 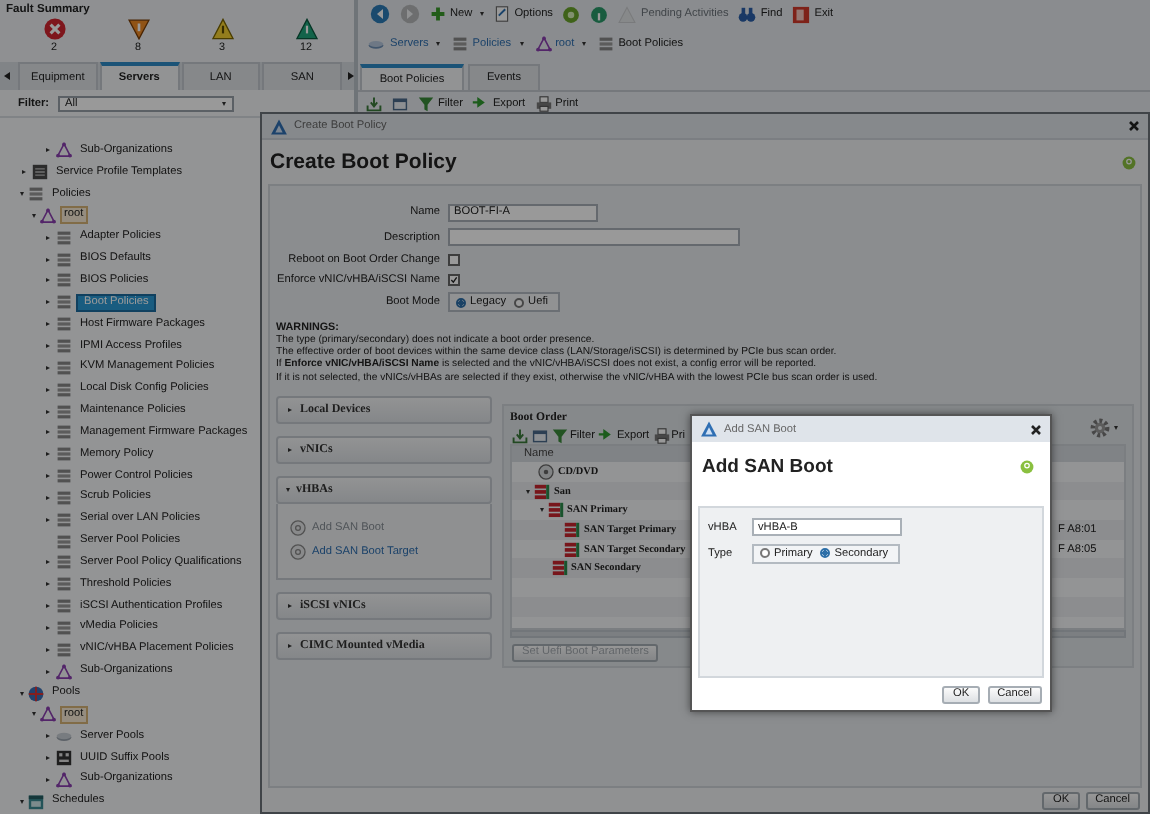 What do you see at coordinates (7, 76) in the screenshot?
I see `scroll-left-icon` at bounding box center [7, 76].